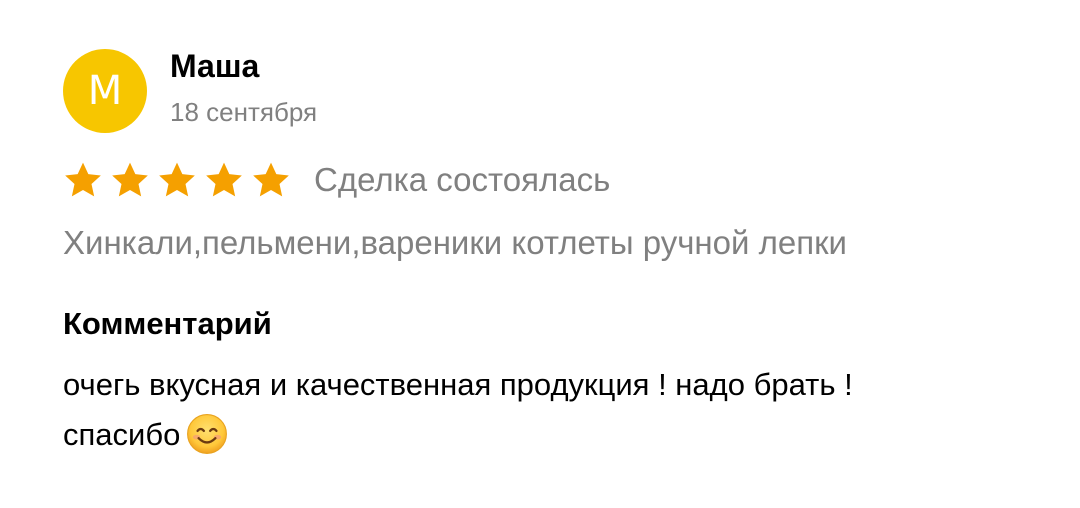 Image resolution: width=1080 pixels, height=508 pixels. What do you see at coordinates (207, 433) in the screenshot?
I see `smiling-face-icon` at bounding box center [207, 433].